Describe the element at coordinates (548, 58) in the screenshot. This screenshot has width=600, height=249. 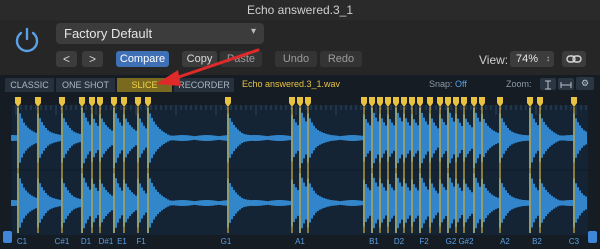
I see `chevron-updown-icon: ↕` at that location.